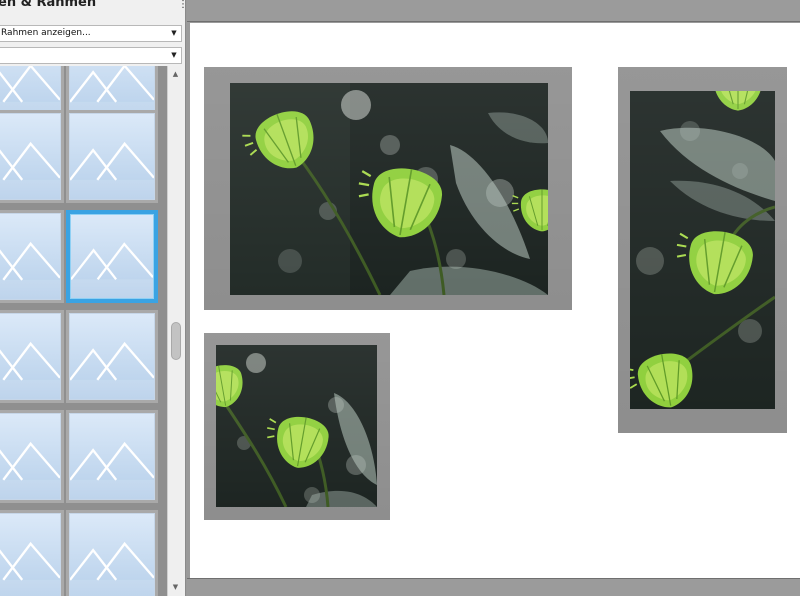 This screenshot has width=800, height=596. I want to click on canvas-top-bar, so click(493, 11).